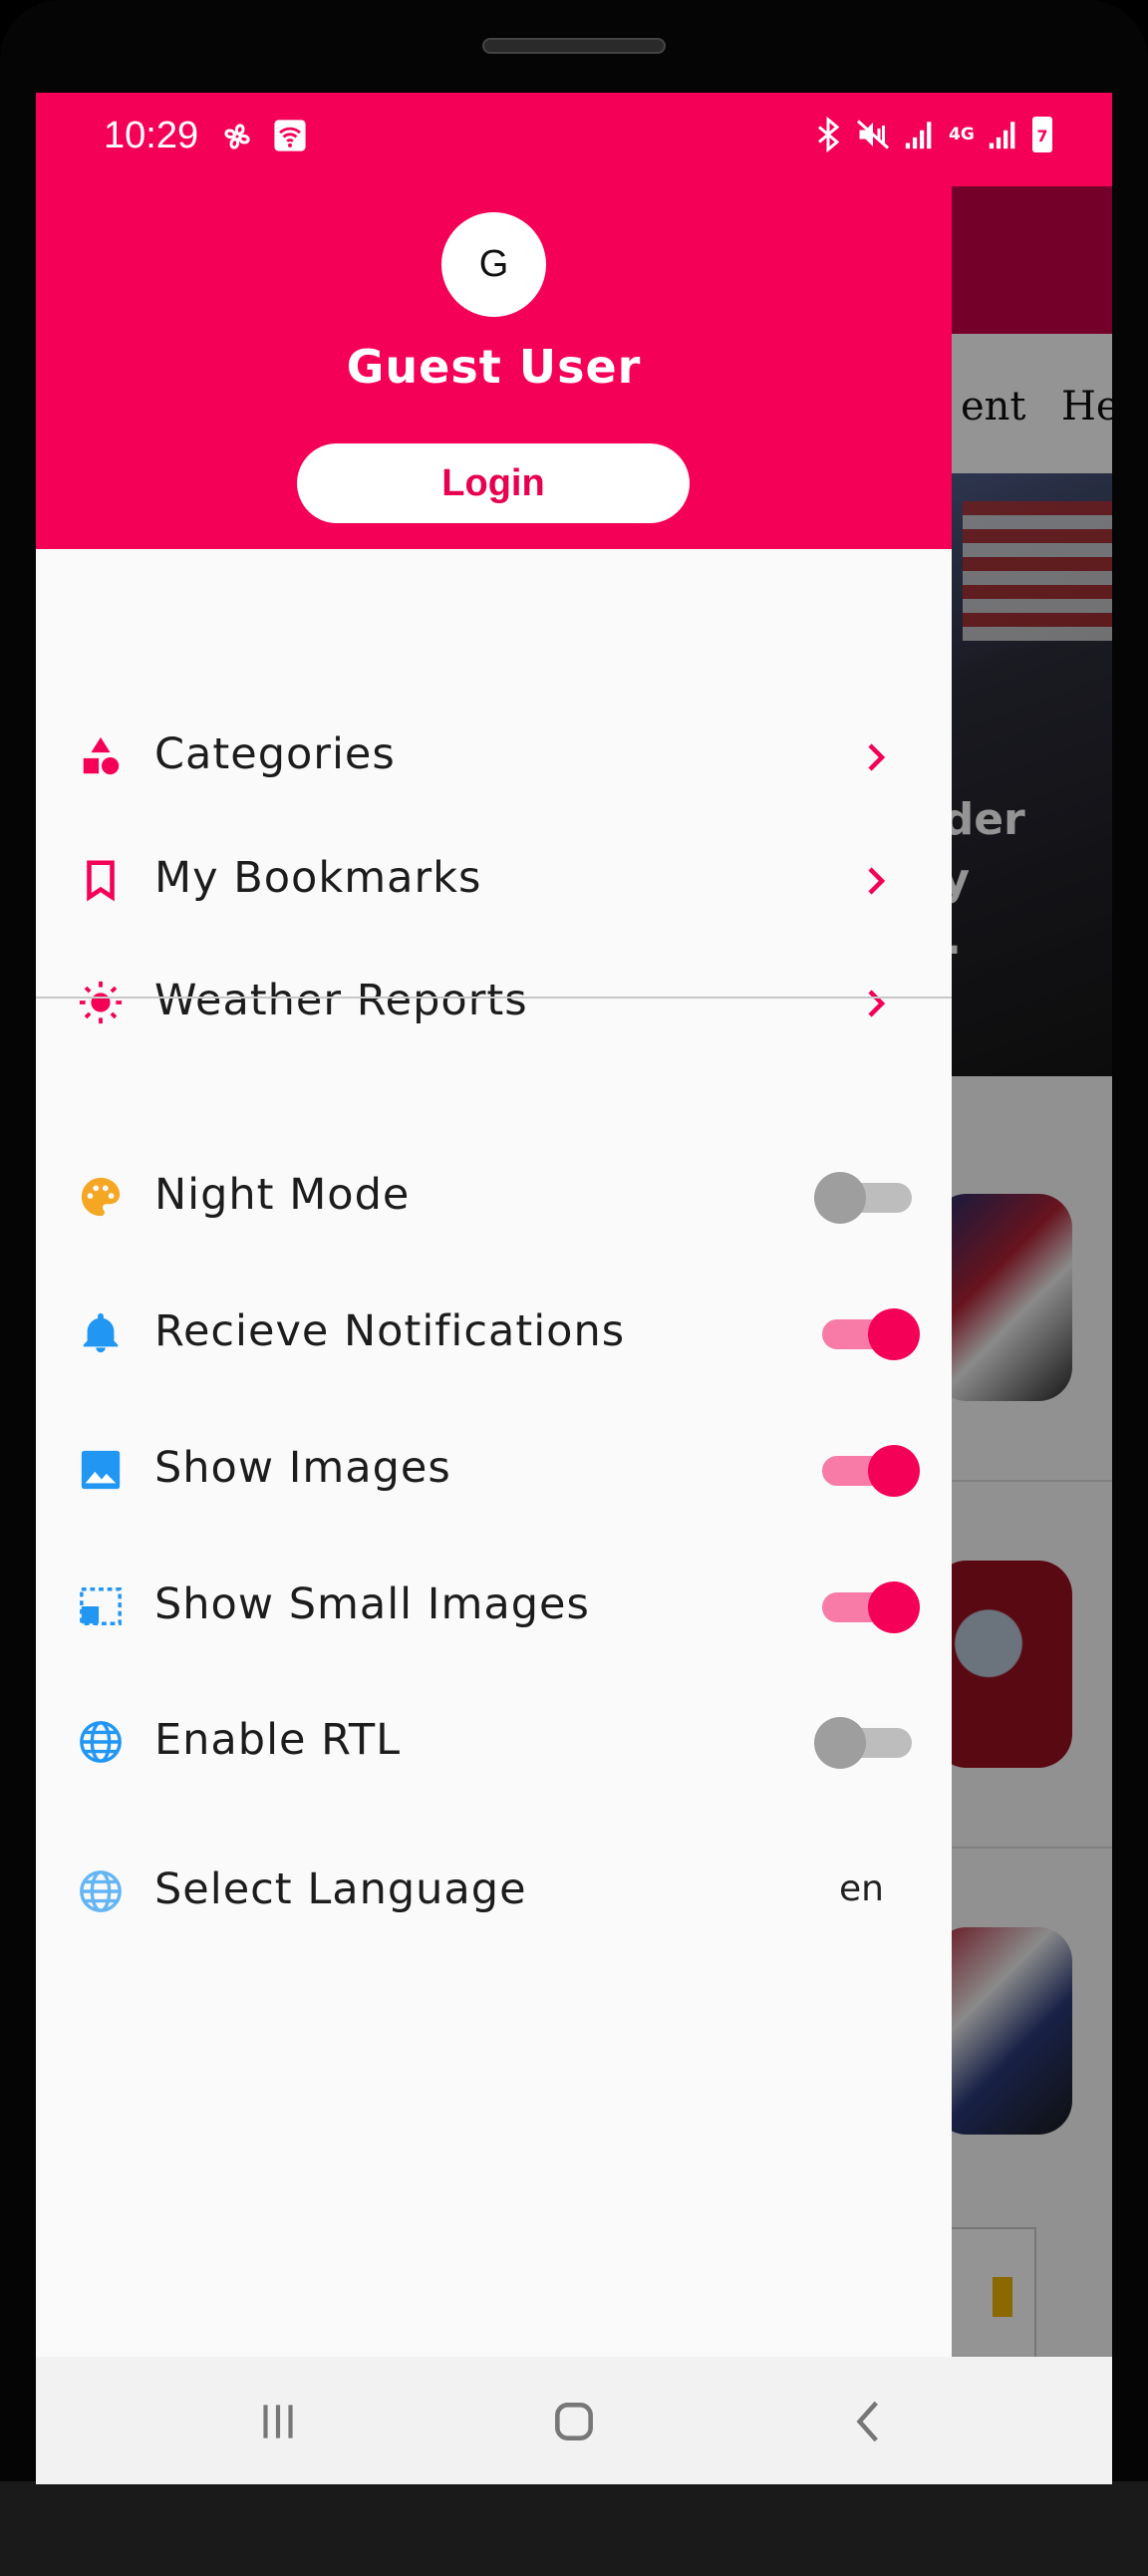  Describe the element at coordinates (302, 1468) in the screenshot. I see `setting-label: Show Images` at that location.